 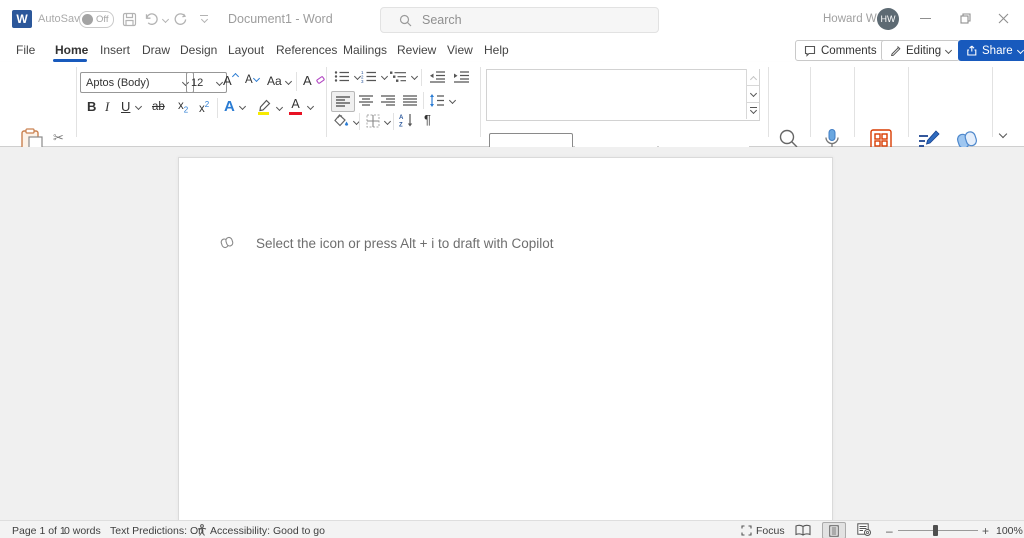 I want to click on minimize-button, so click(x=925, y=19).